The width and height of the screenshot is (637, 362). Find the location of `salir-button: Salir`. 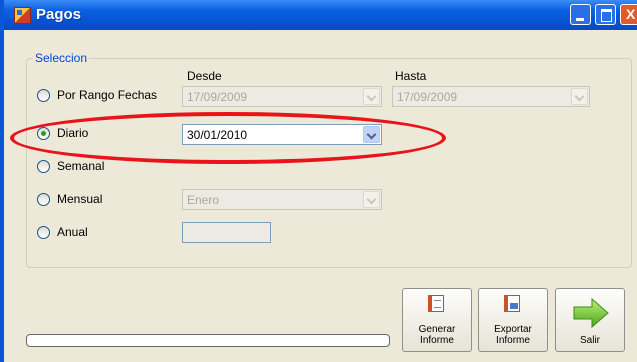

salir-button: Salir is located at coordinates (590, 320).